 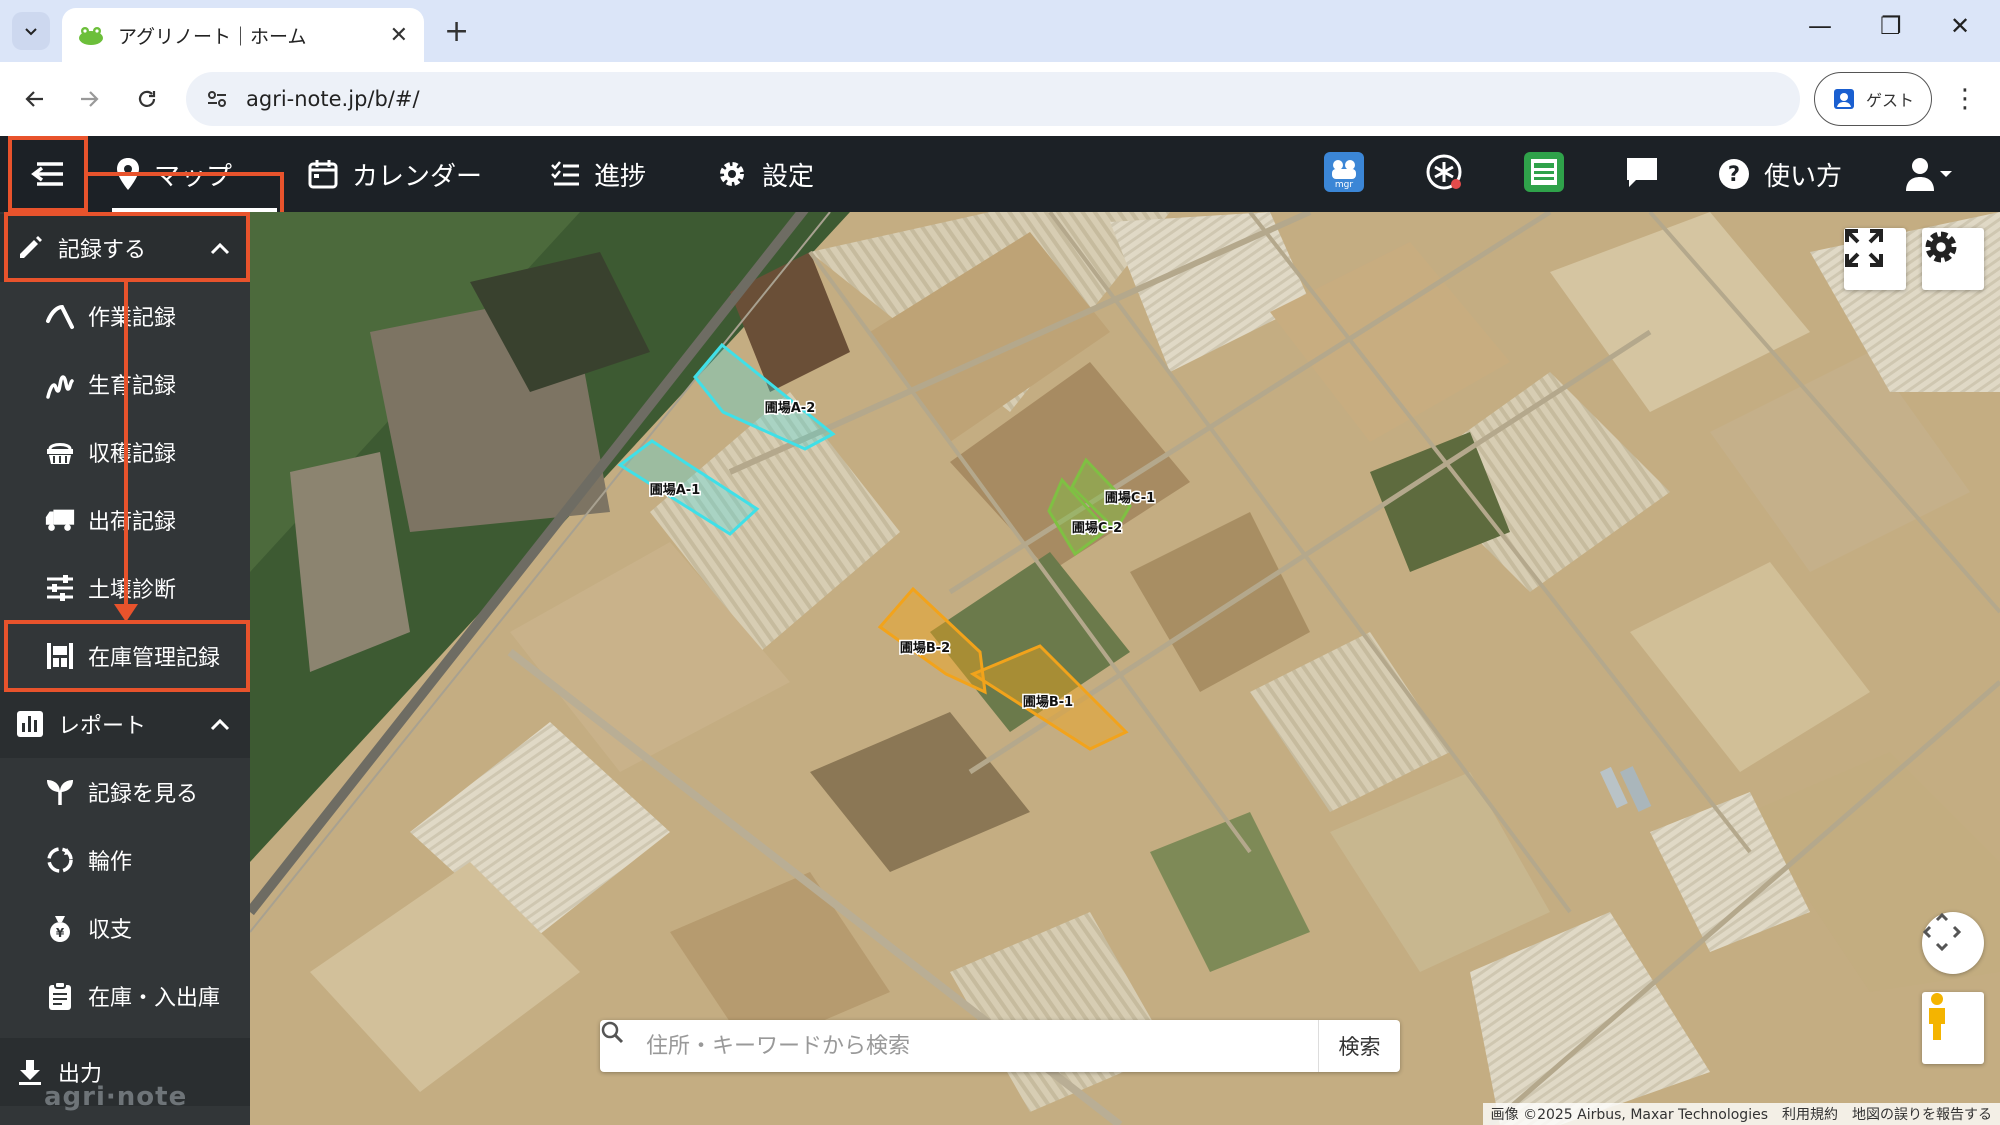 I want to click on sidebar-item-label: 出荷記録, so click(x=132, y=522).